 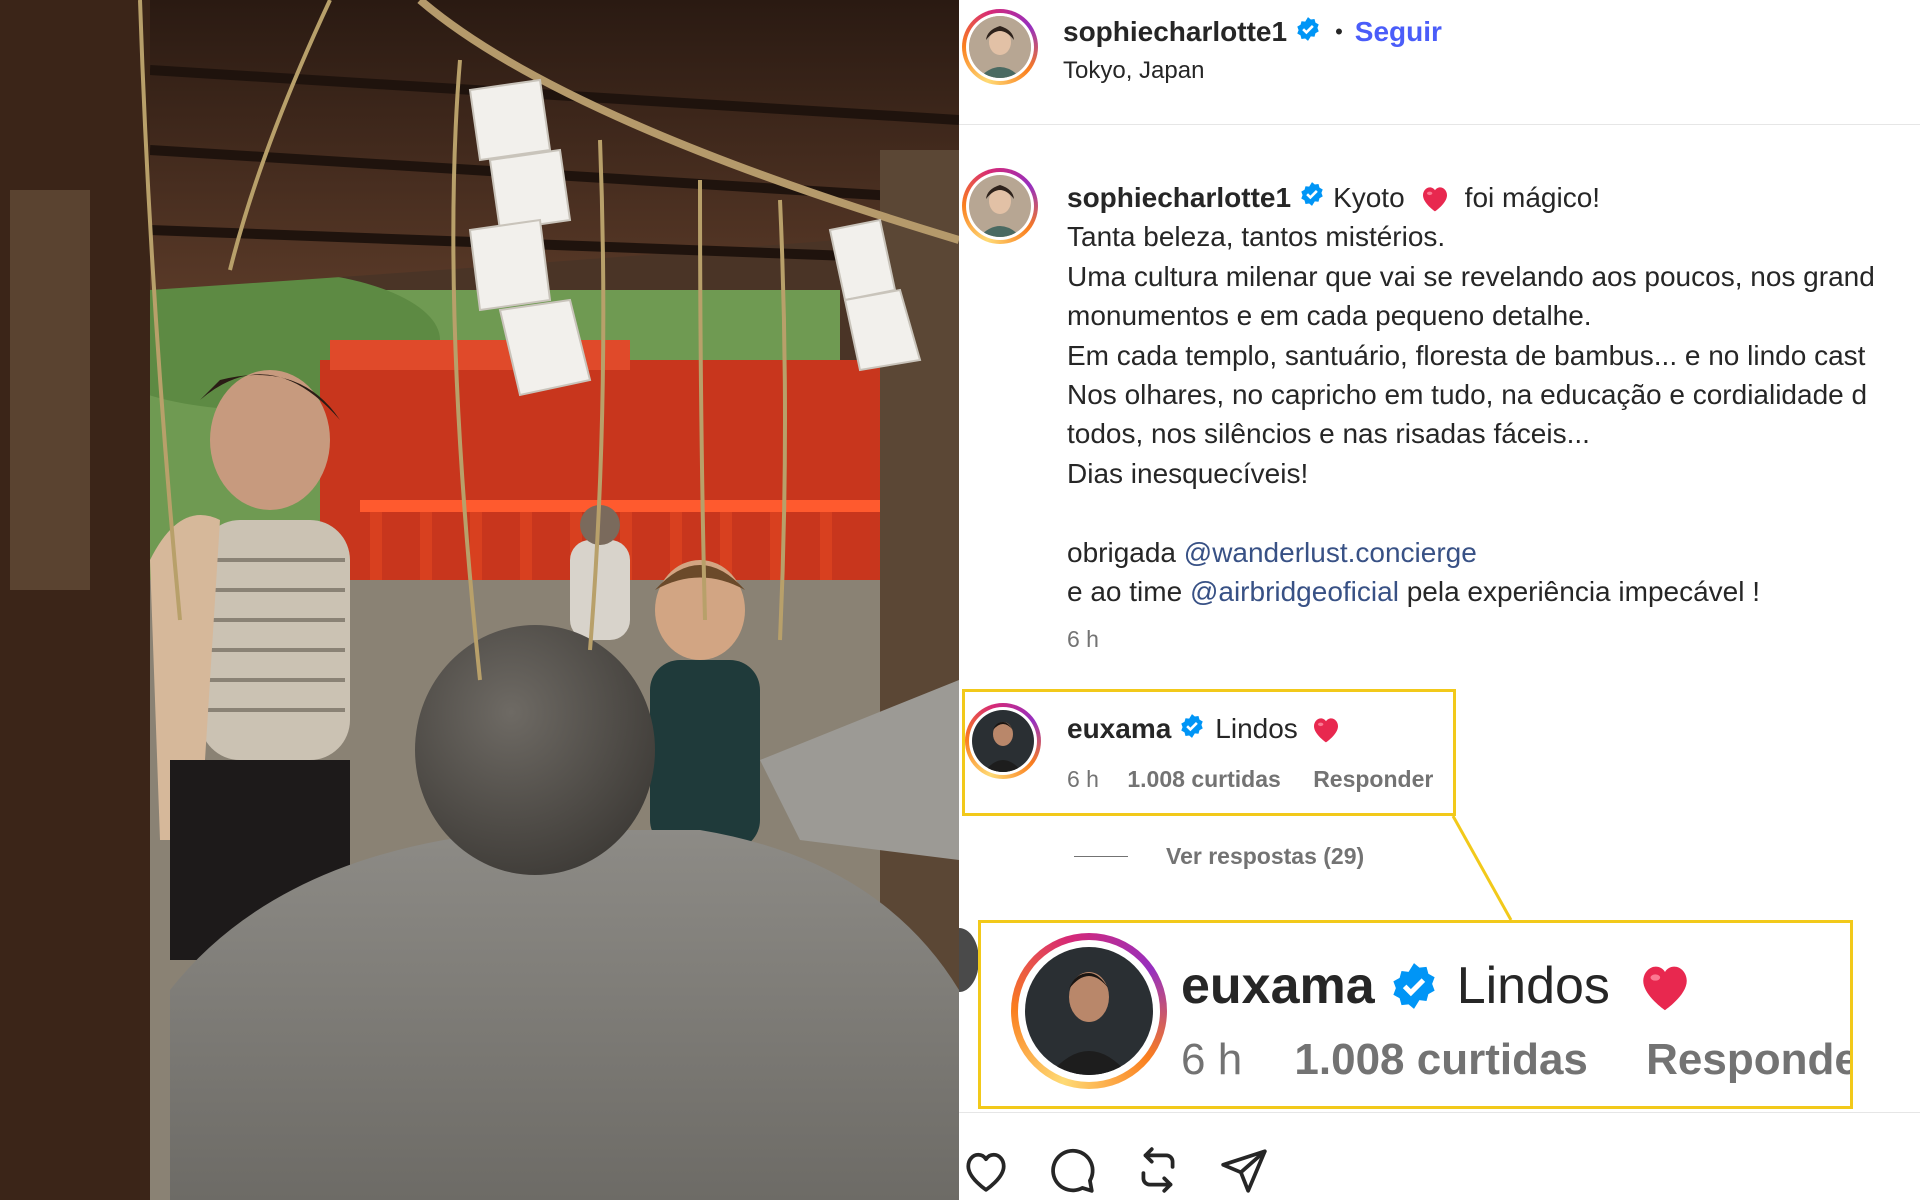 What do you see at coordinates (1212, 1059) in the screenshot?
I see `zoom-timestamp: 6 h` at bounding box center [1212, 1059].